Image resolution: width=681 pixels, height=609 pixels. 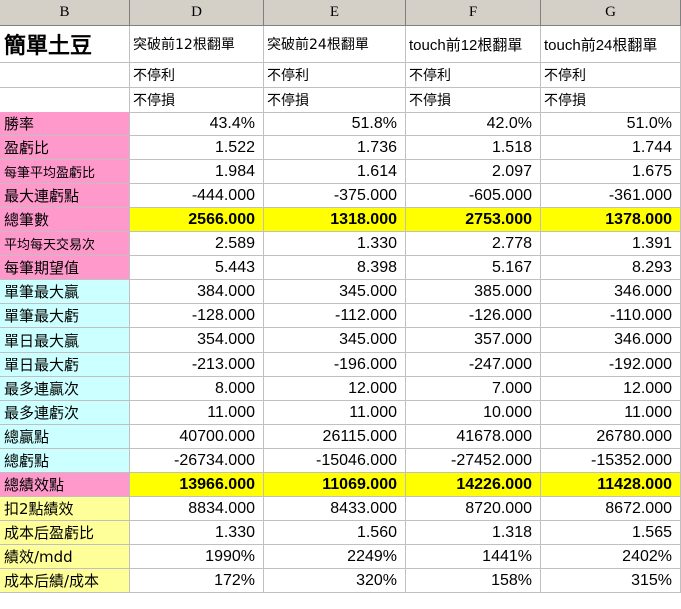 I want to click on column-header-e: E, so click(x=335, y=12).